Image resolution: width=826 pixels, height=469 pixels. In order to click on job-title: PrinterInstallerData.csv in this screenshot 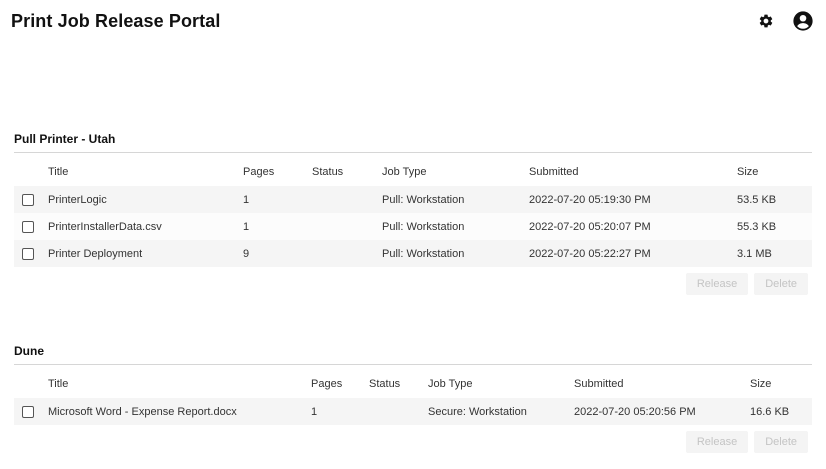, I will do `click(105, 226)`.